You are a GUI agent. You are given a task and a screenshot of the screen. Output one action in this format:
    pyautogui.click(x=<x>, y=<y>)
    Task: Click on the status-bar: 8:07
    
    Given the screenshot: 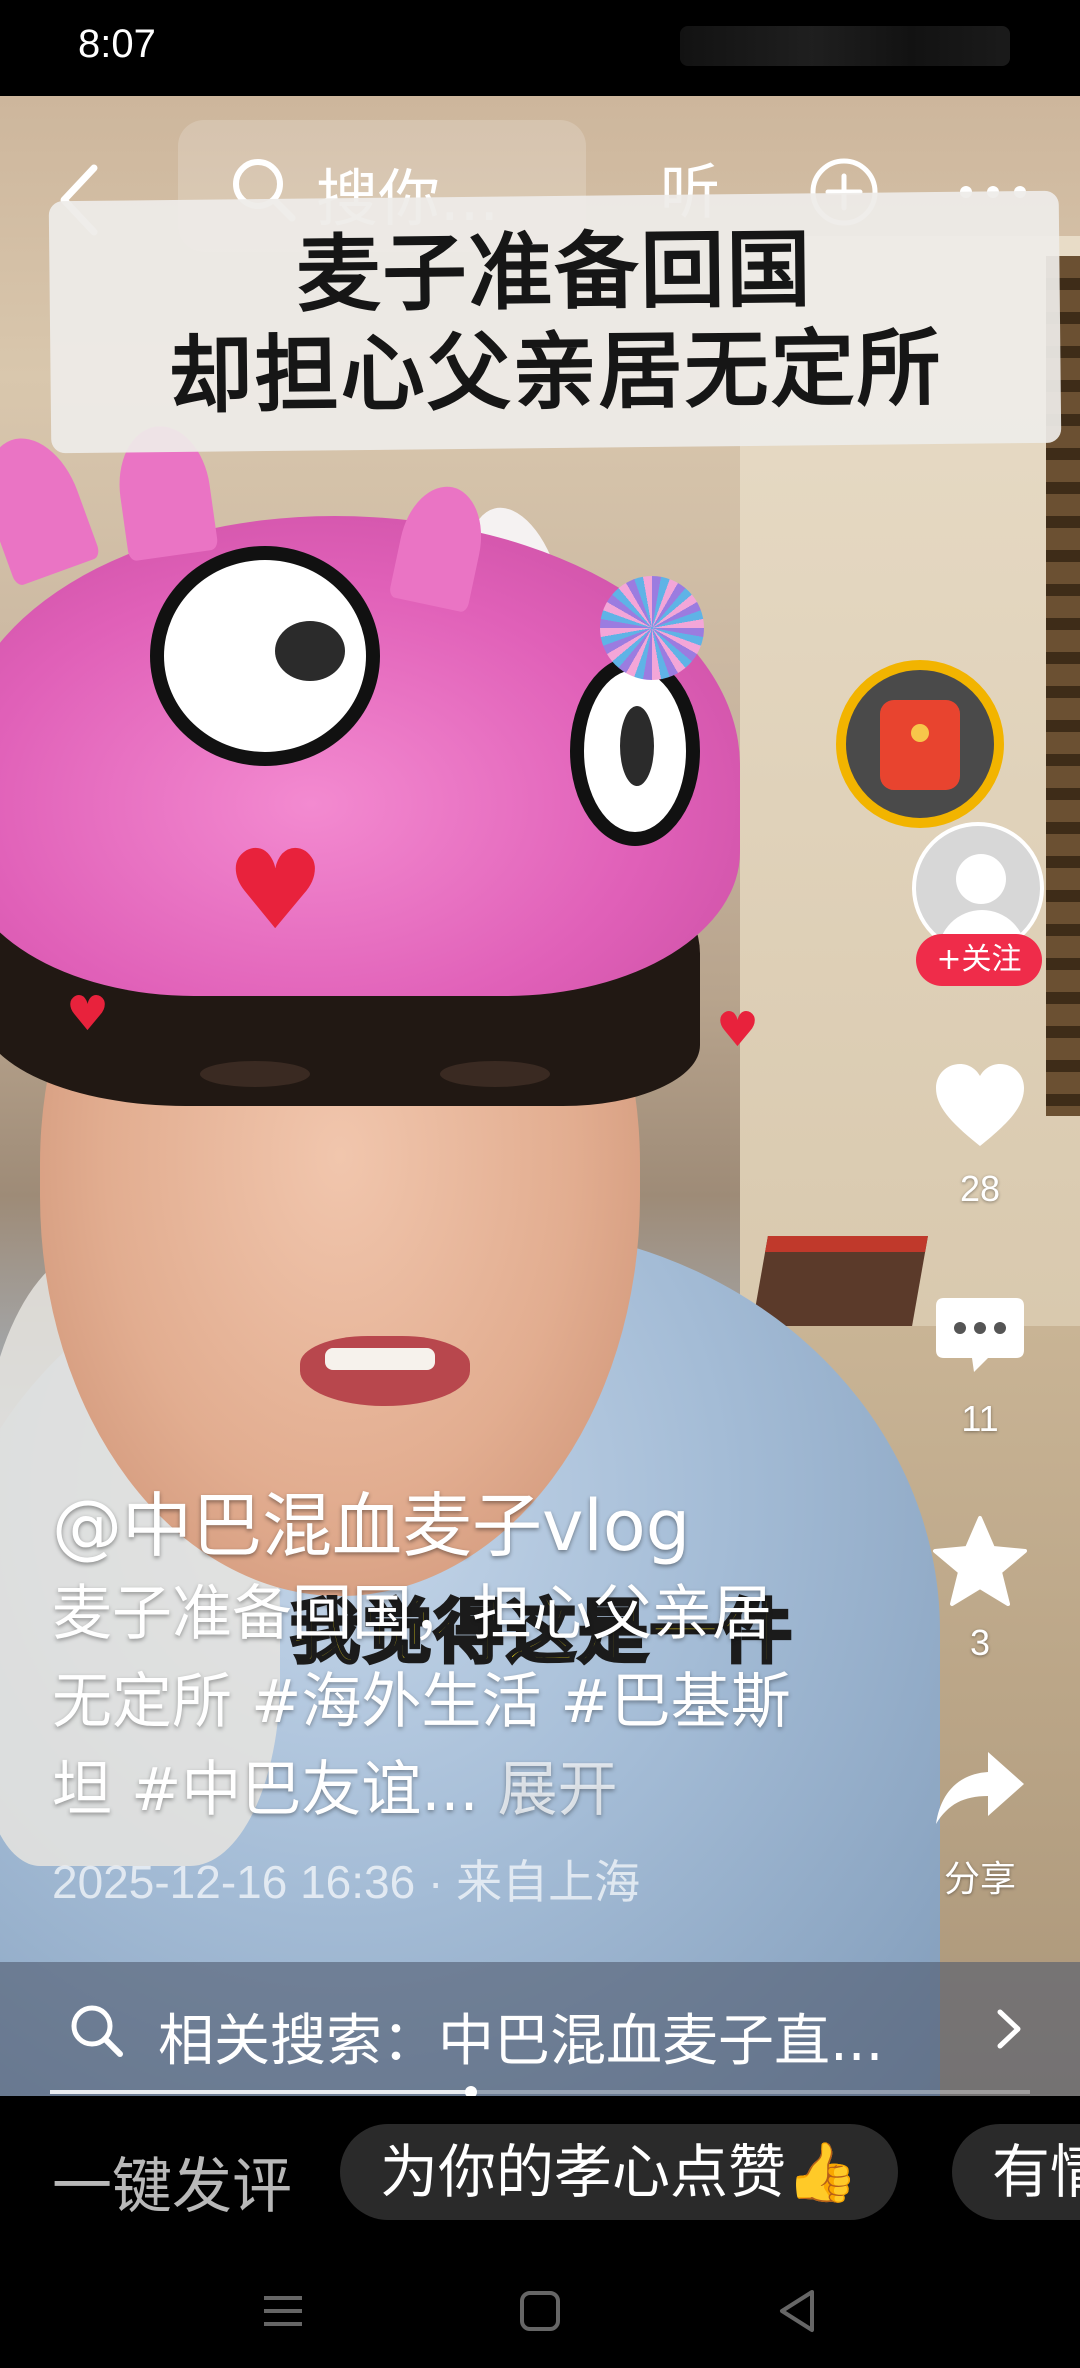 What is the action you would take?
    pyautogui.click(x=540, y=48)
    